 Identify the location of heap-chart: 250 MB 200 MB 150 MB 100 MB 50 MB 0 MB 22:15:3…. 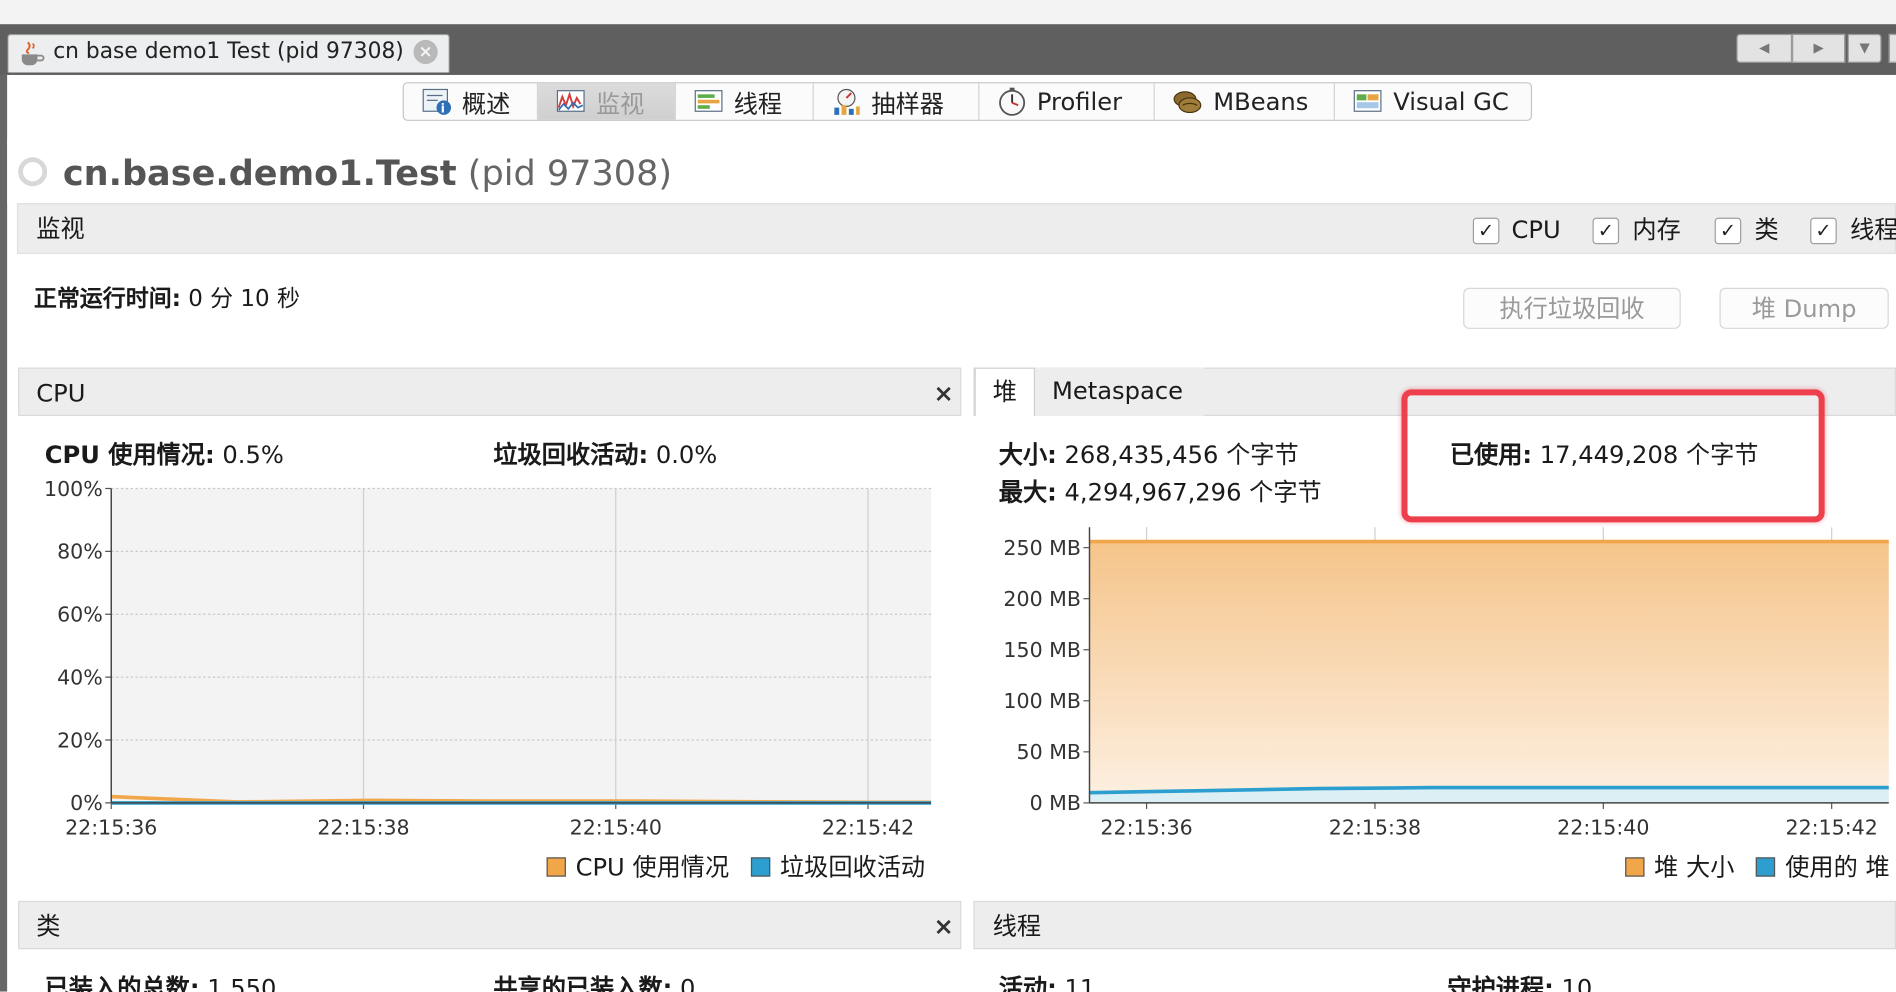
(1446, 683).